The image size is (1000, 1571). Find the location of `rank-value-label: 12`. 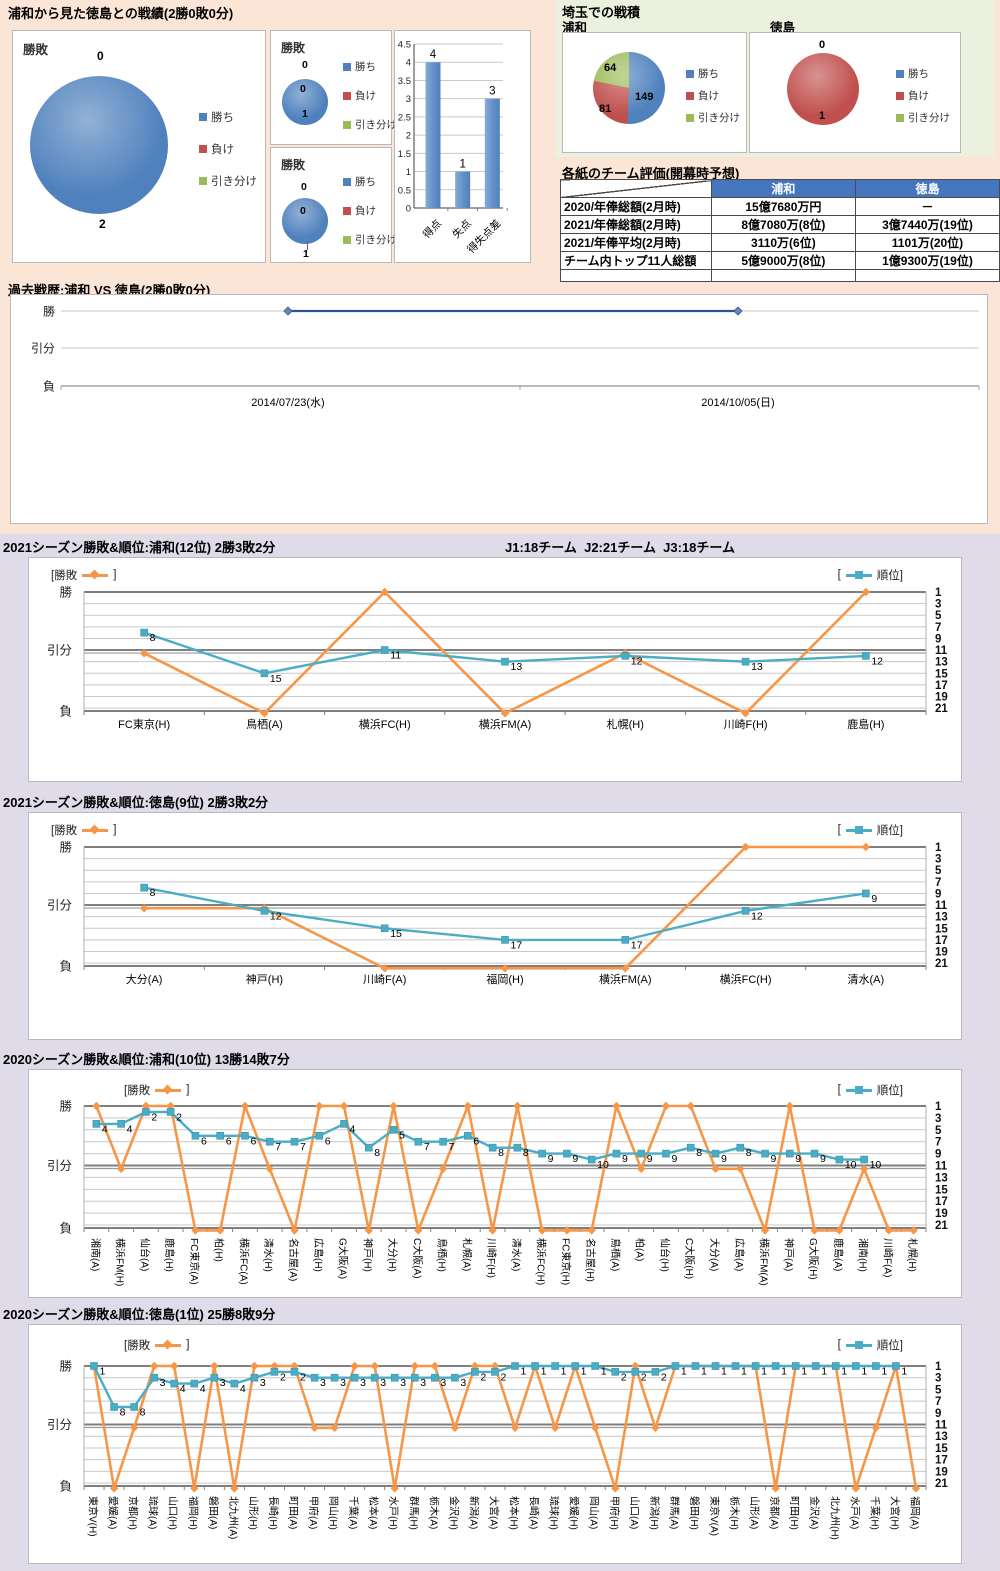

rank-value-label: 12 is located at coordinates (637, 661).